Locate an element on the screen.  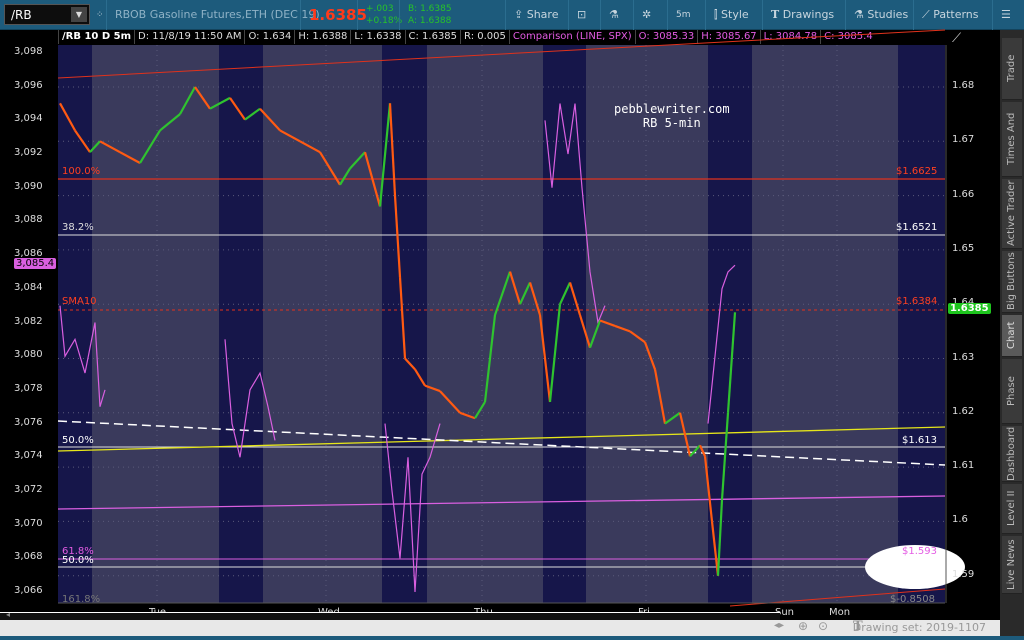
watermark-line1: pebblewriter.com is located at coordinates (672, 109).